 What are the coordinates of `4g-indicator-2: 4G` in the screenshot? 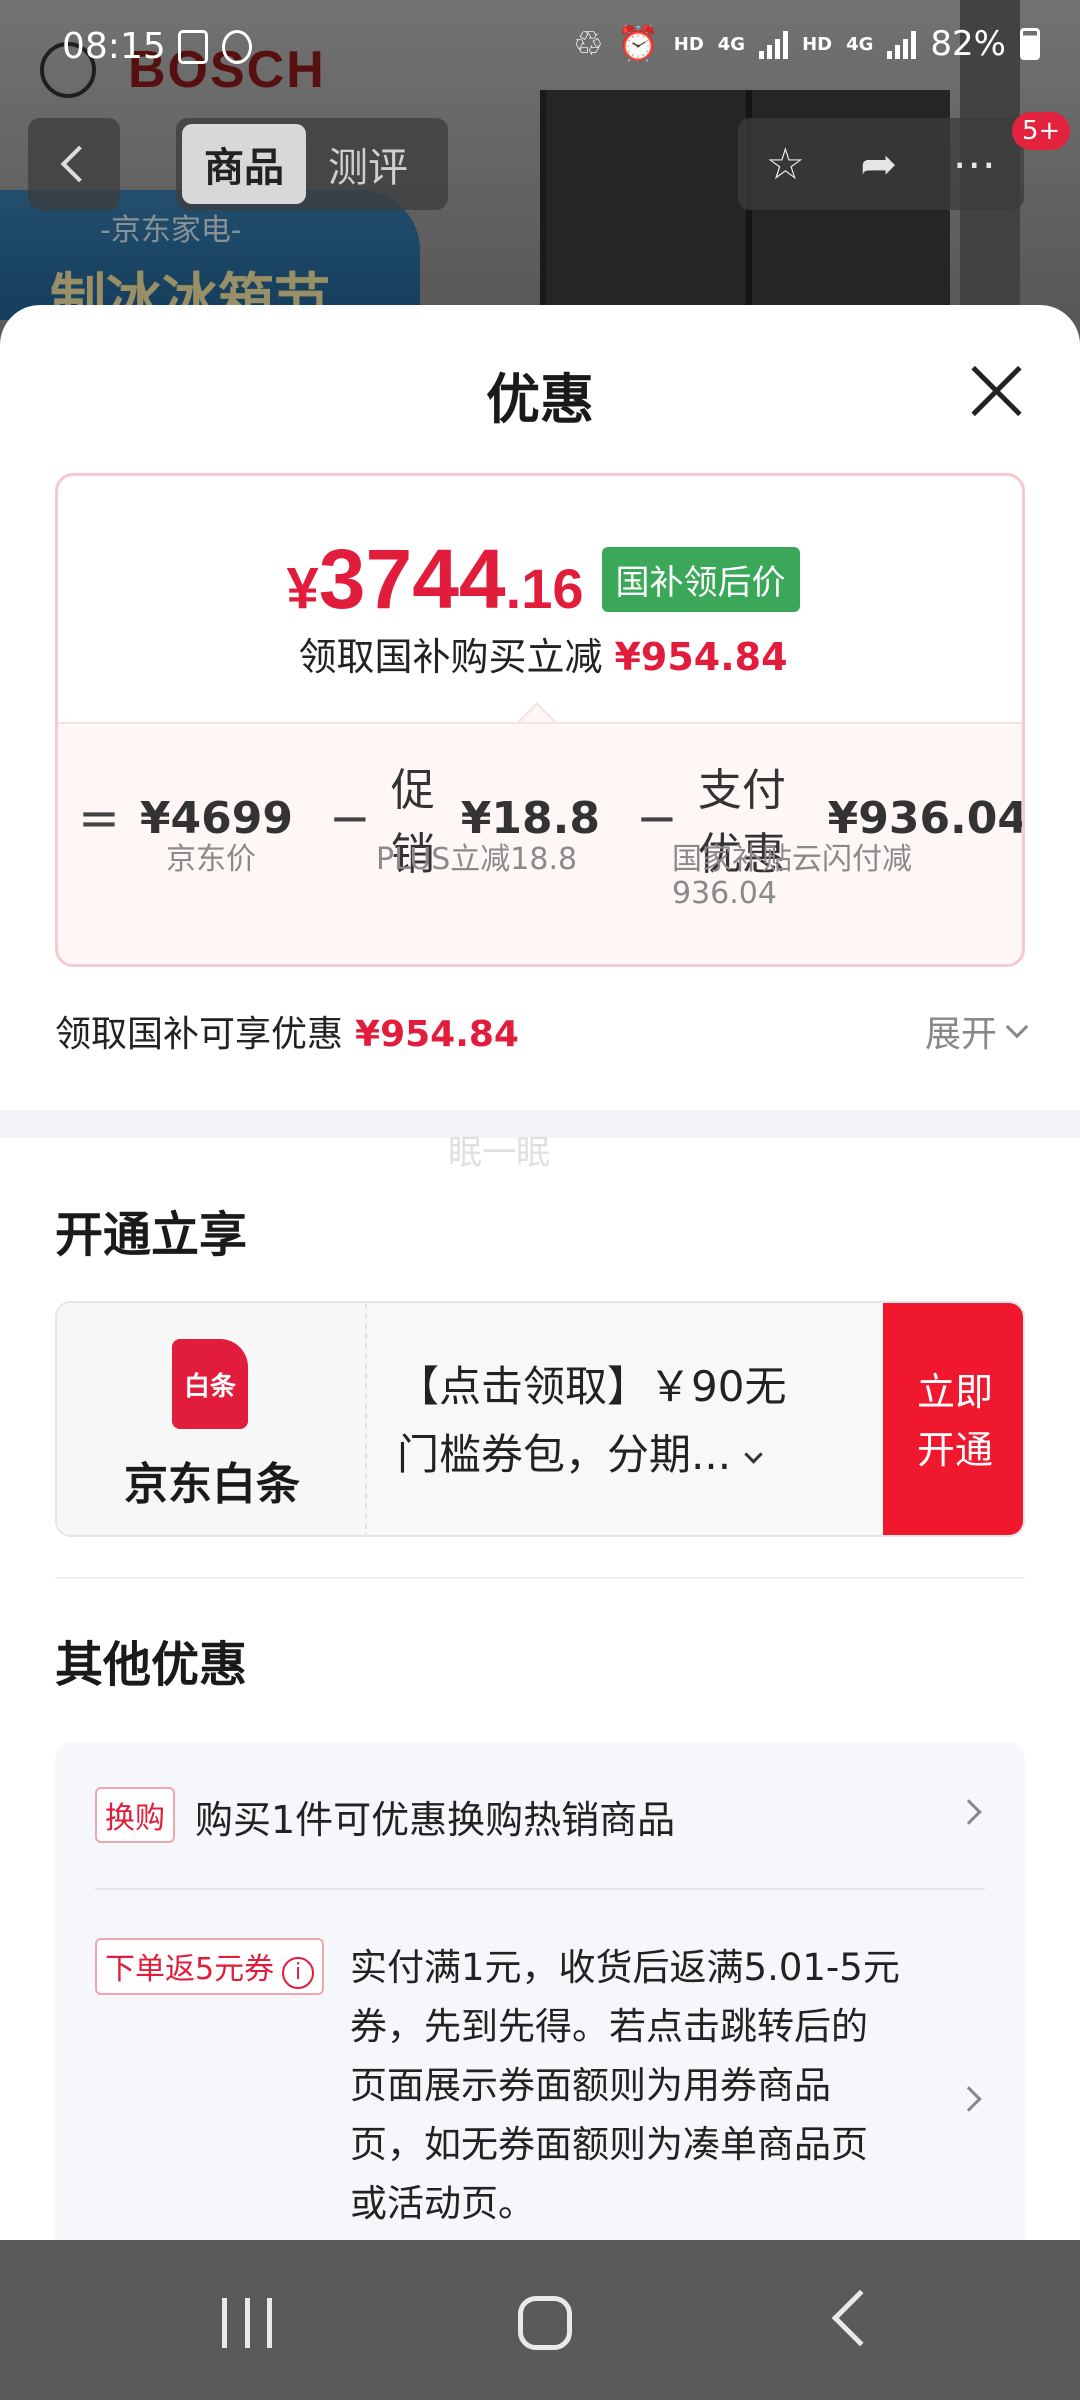 It's located at (860, 44).